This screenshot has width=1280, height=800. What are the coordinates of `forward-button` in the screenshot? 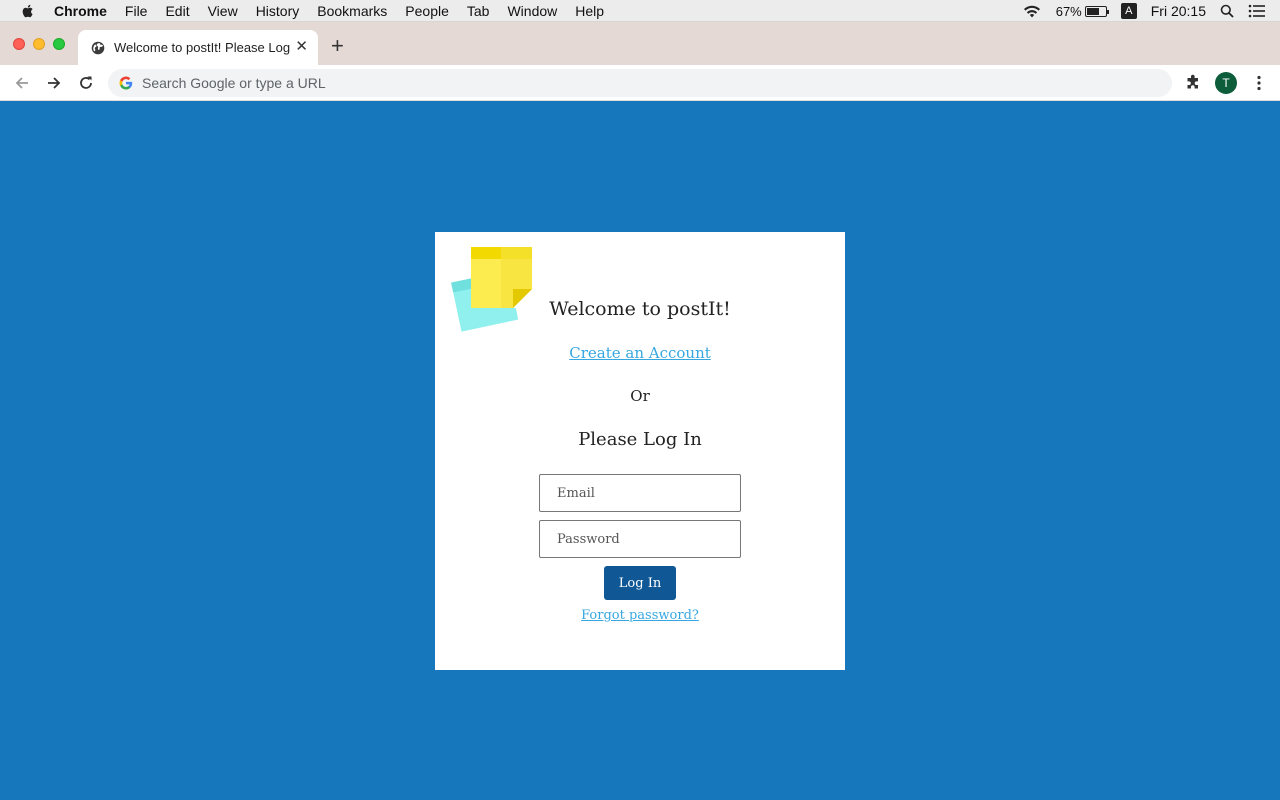 It's located at (54, 83).